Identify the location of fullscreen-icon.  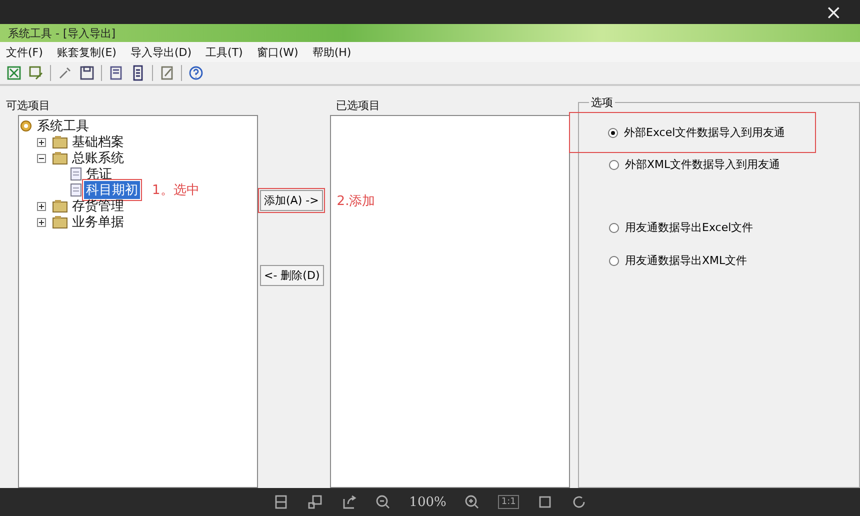
(544, 502).